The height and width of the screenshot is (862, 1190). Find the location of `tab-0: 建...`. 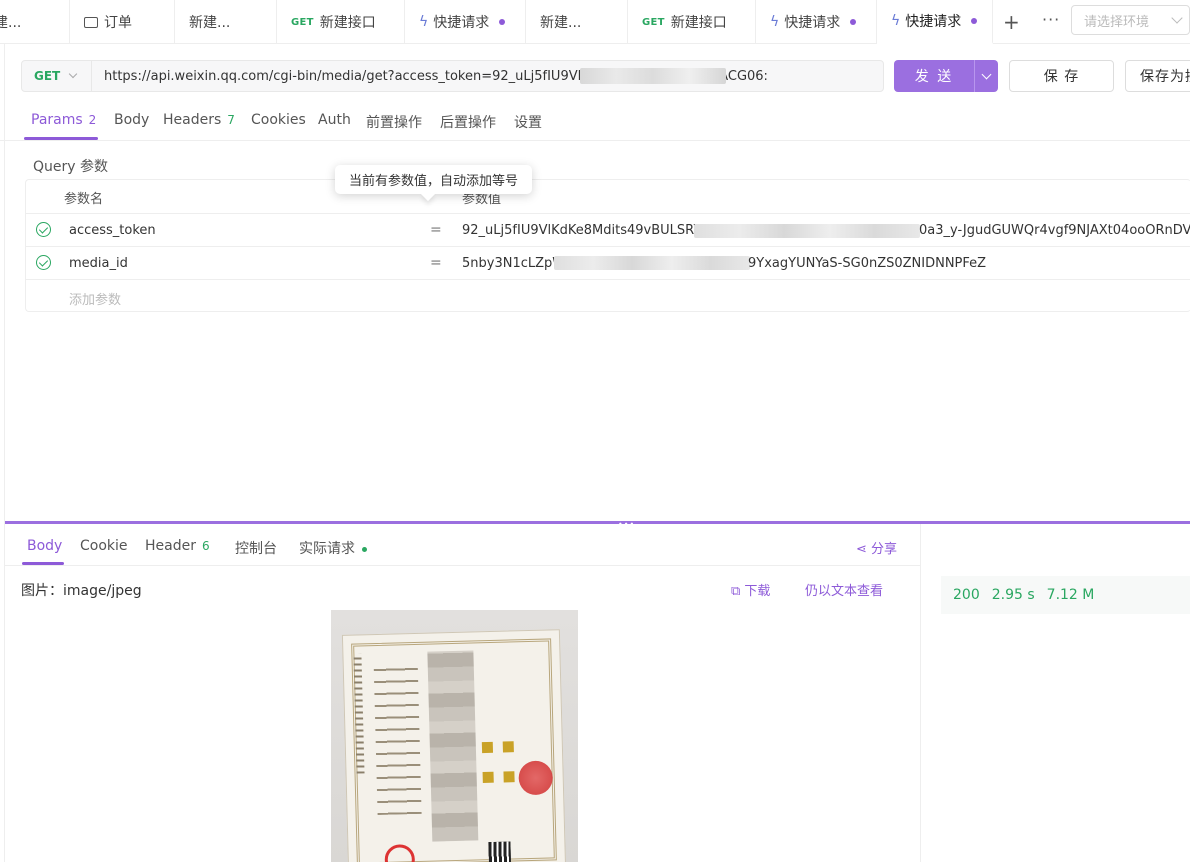

tab-0: 建... is located at coordinates (35, 22).